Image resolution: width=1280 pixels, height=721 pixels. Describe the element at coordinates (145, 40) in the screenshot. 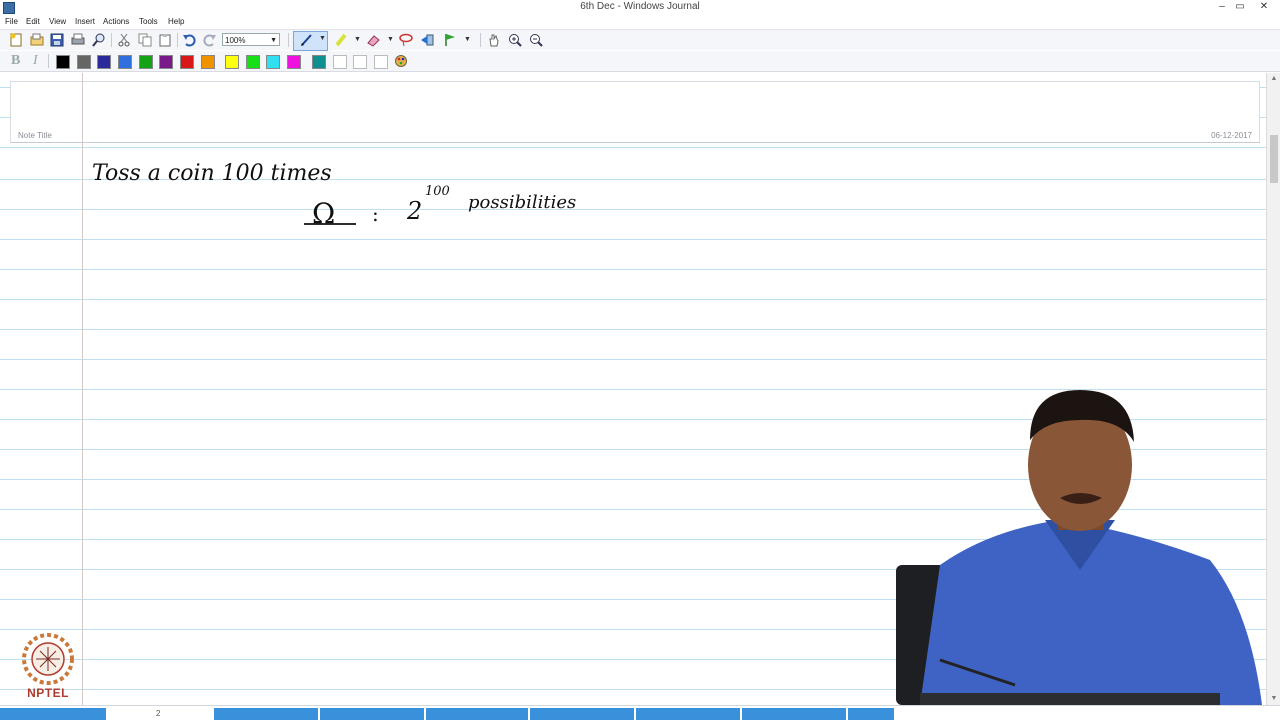

I see `copy-icon` at that location.